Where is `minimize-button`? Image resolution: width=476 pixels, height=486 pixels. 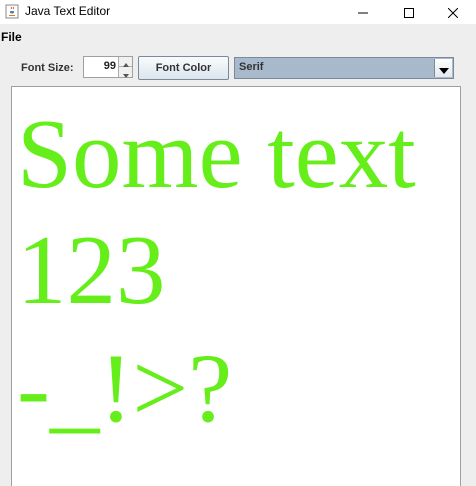 minimize-button is located at coordinates (363, 12).